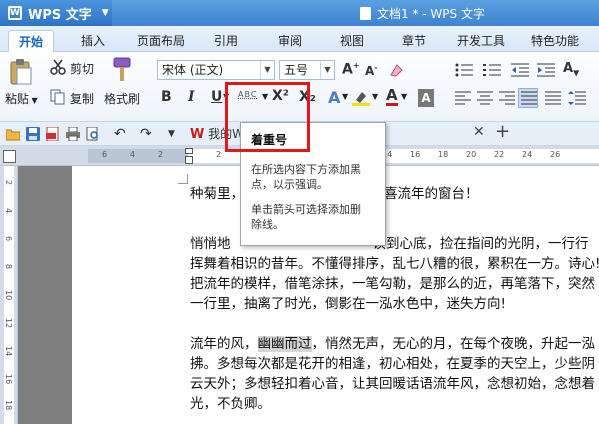 The image size is (599, 424). What do you see at coordinates (465, 71) in the screenshot?
I see `bullet-list-icon` at bounding box center [465, 71].